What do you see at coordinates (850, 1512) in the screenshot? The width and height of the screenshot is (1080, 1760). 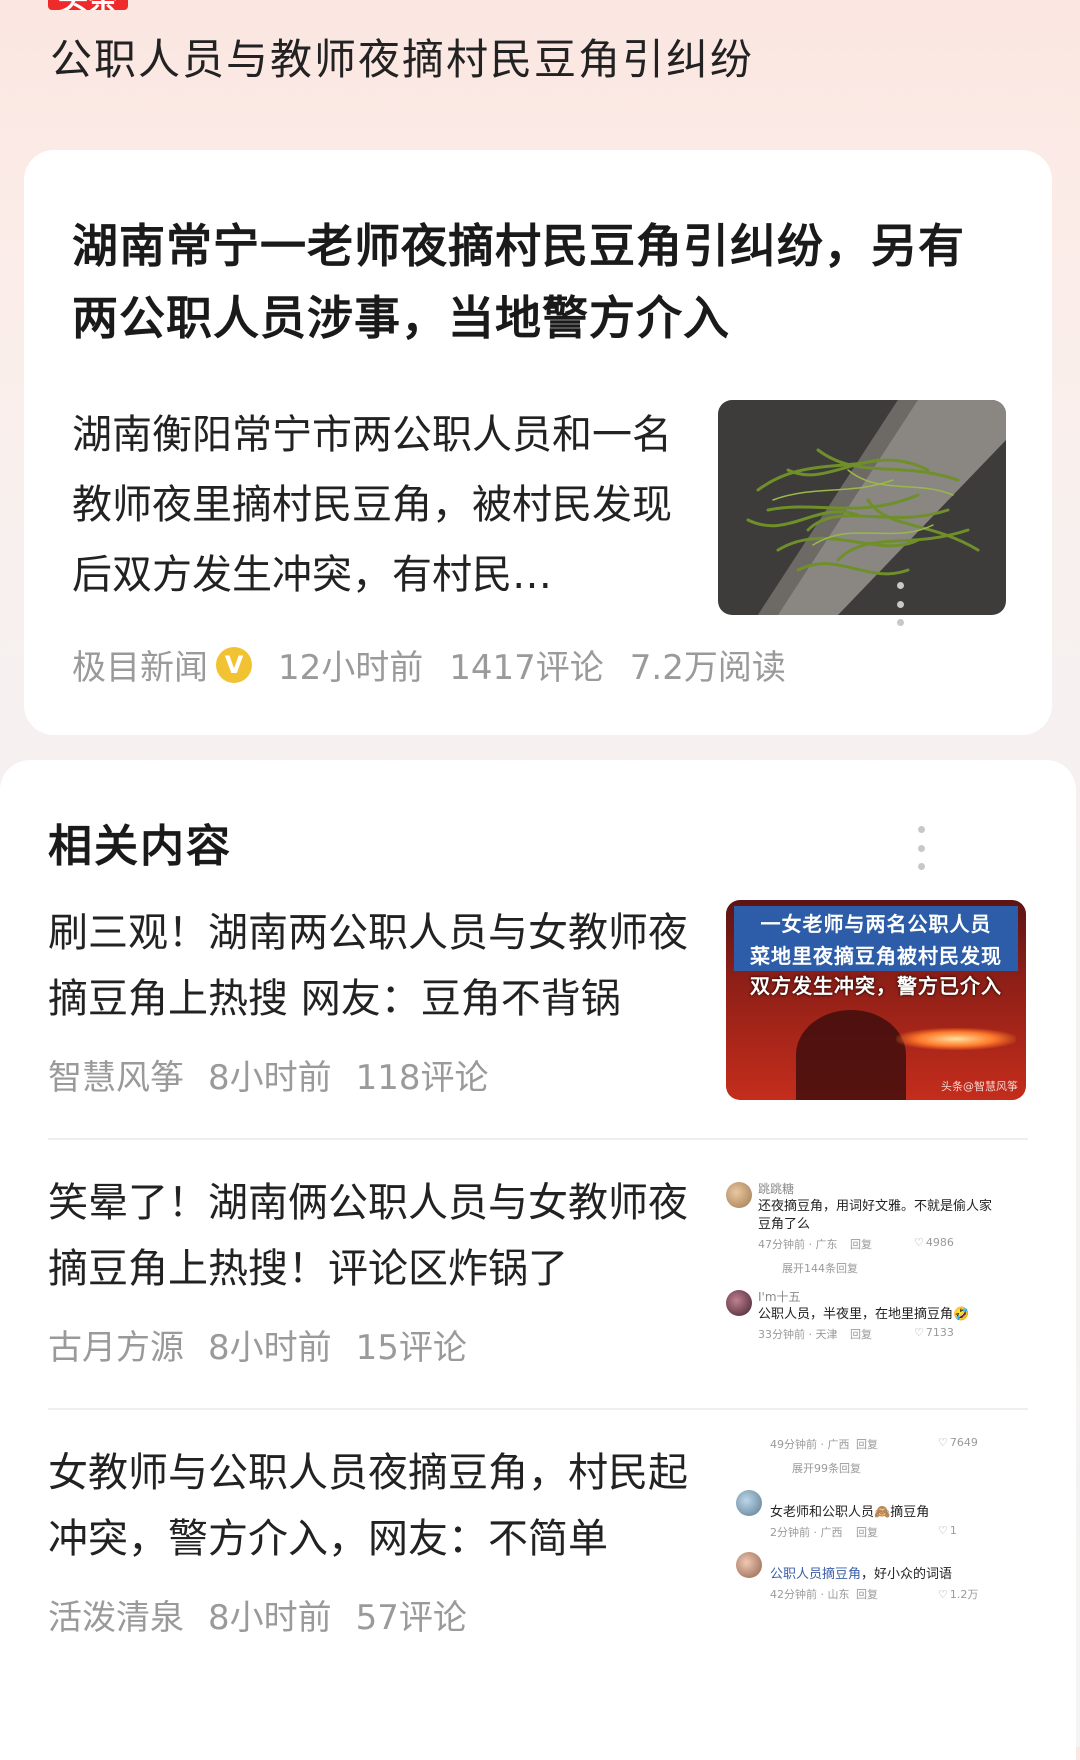 I see `comment-text: 女老师和公职人员🙈摘豆角` at bounding box center [850, 1512].